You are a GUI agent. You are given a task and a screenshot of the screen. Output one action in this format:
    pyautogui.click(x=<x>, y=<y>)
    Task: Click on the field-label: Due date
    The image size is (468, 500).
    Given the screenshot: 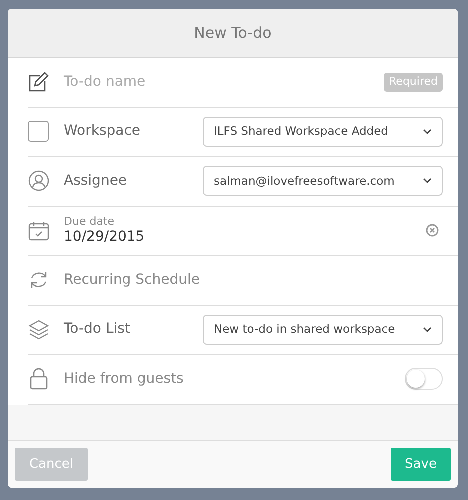 What is the action you would take?
    pyautogui.click(x=90, y=222)
    